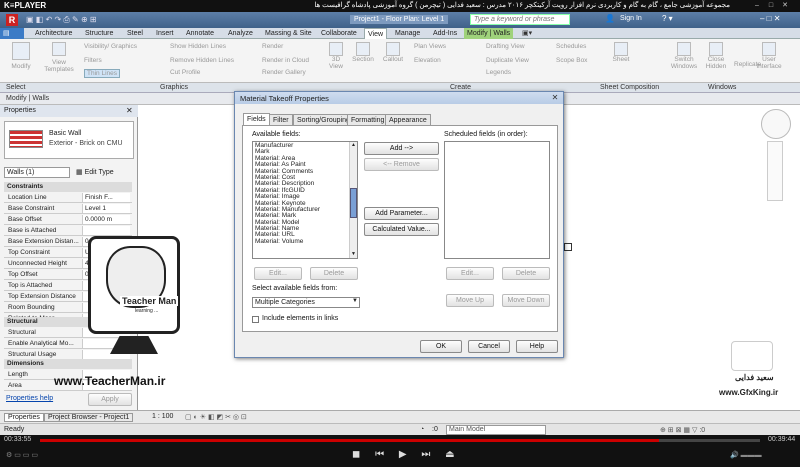 This screenshot has width=800, height=467. I want to click on plan-views-button: Plan Views, so click(430, 46).